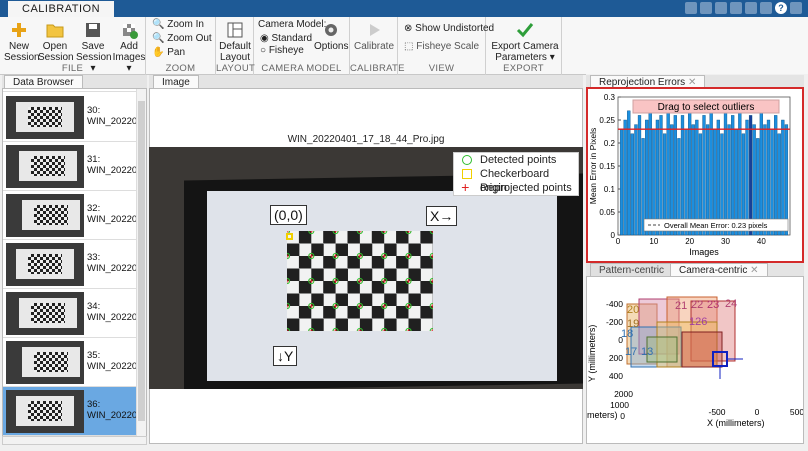 This screenshot has height=451, width=808. Describe the element at coordinates (168, 52) in the screenshot. I see `pan-button: ✋ Pan` at that location.